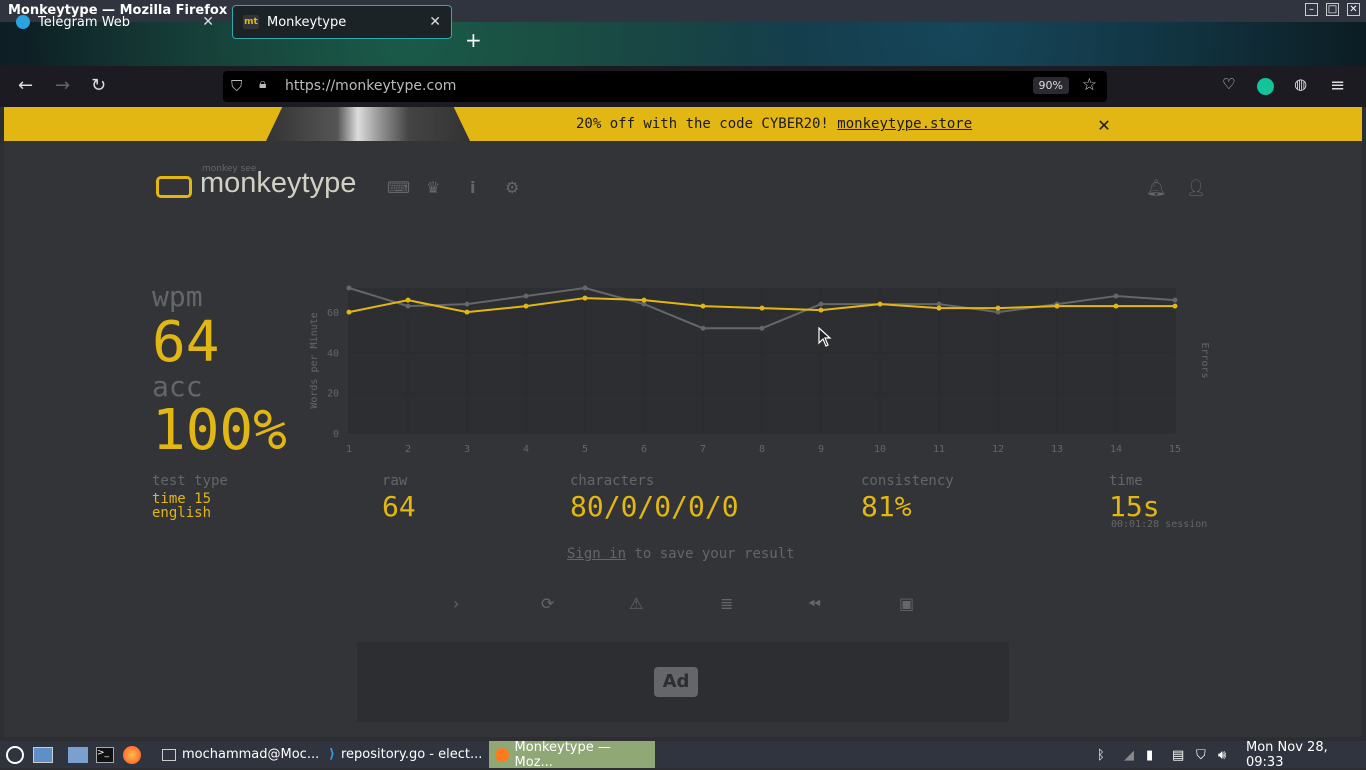 The width and height of the screenshot is (1366, 770). I want to click on chart-x-tick-label: 7, so click(703, 449).